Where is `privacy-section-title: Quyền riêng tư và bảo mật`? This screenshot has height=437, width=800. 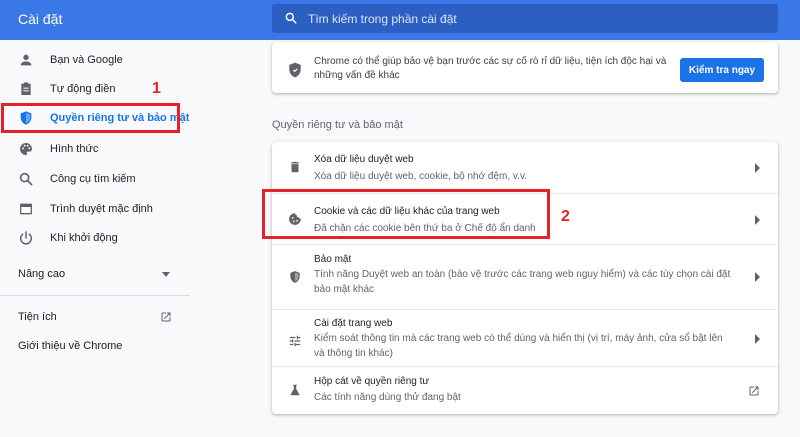
privacy-section-title: Quyền riêng tư và bảo mật is located at coordinates (337, 125).